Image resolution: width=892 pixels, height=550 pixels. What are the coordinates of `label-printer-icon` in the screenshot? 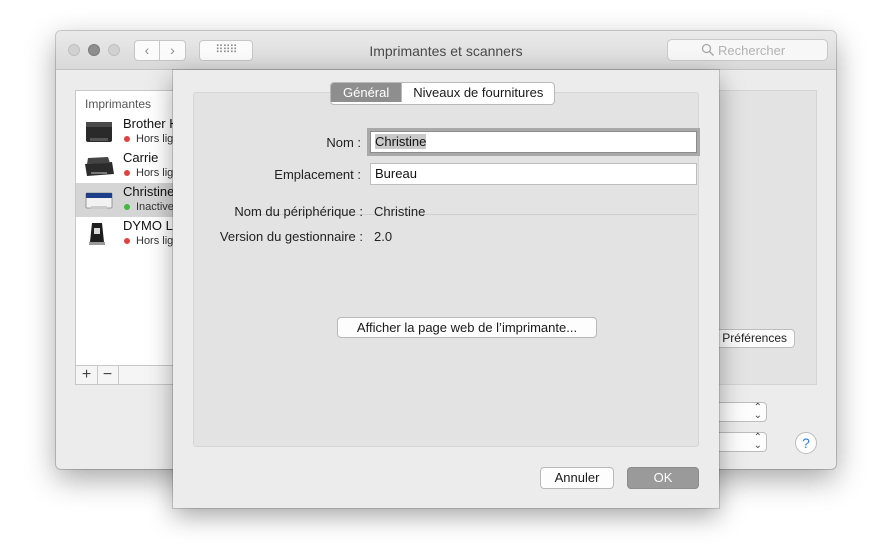 It's located at (97, 234).